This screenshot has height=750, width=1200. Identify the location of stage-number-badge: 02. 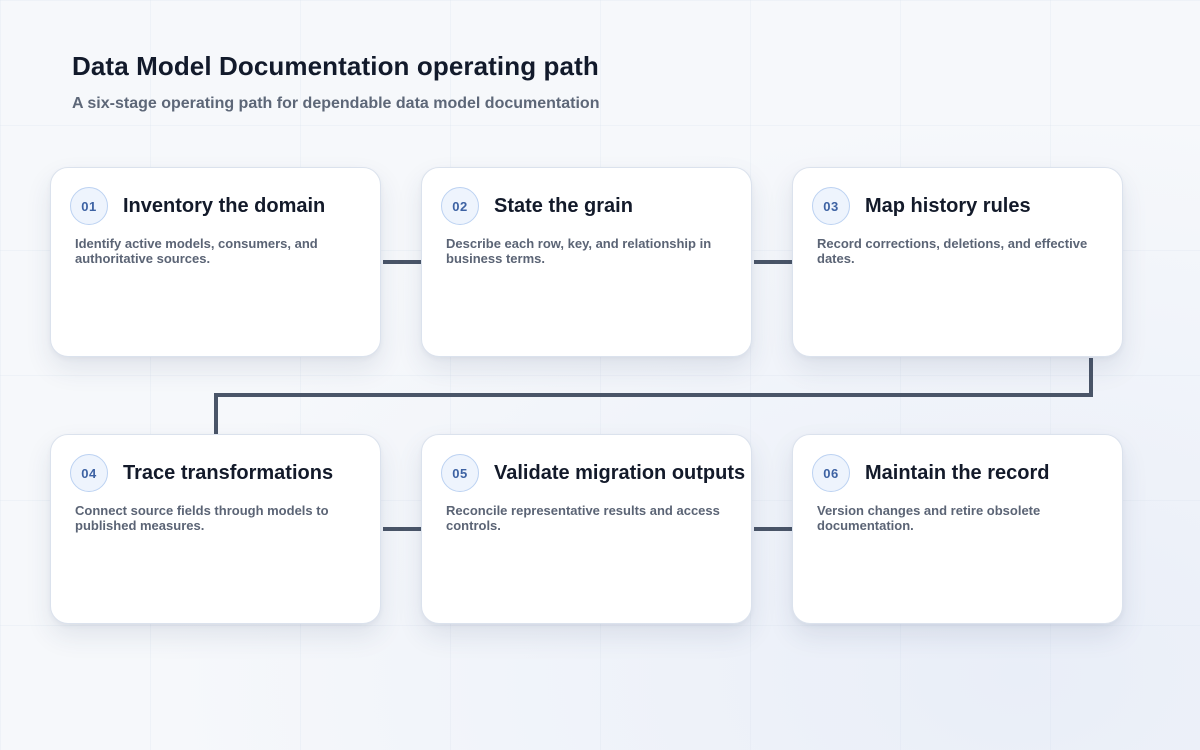
(460, 206).